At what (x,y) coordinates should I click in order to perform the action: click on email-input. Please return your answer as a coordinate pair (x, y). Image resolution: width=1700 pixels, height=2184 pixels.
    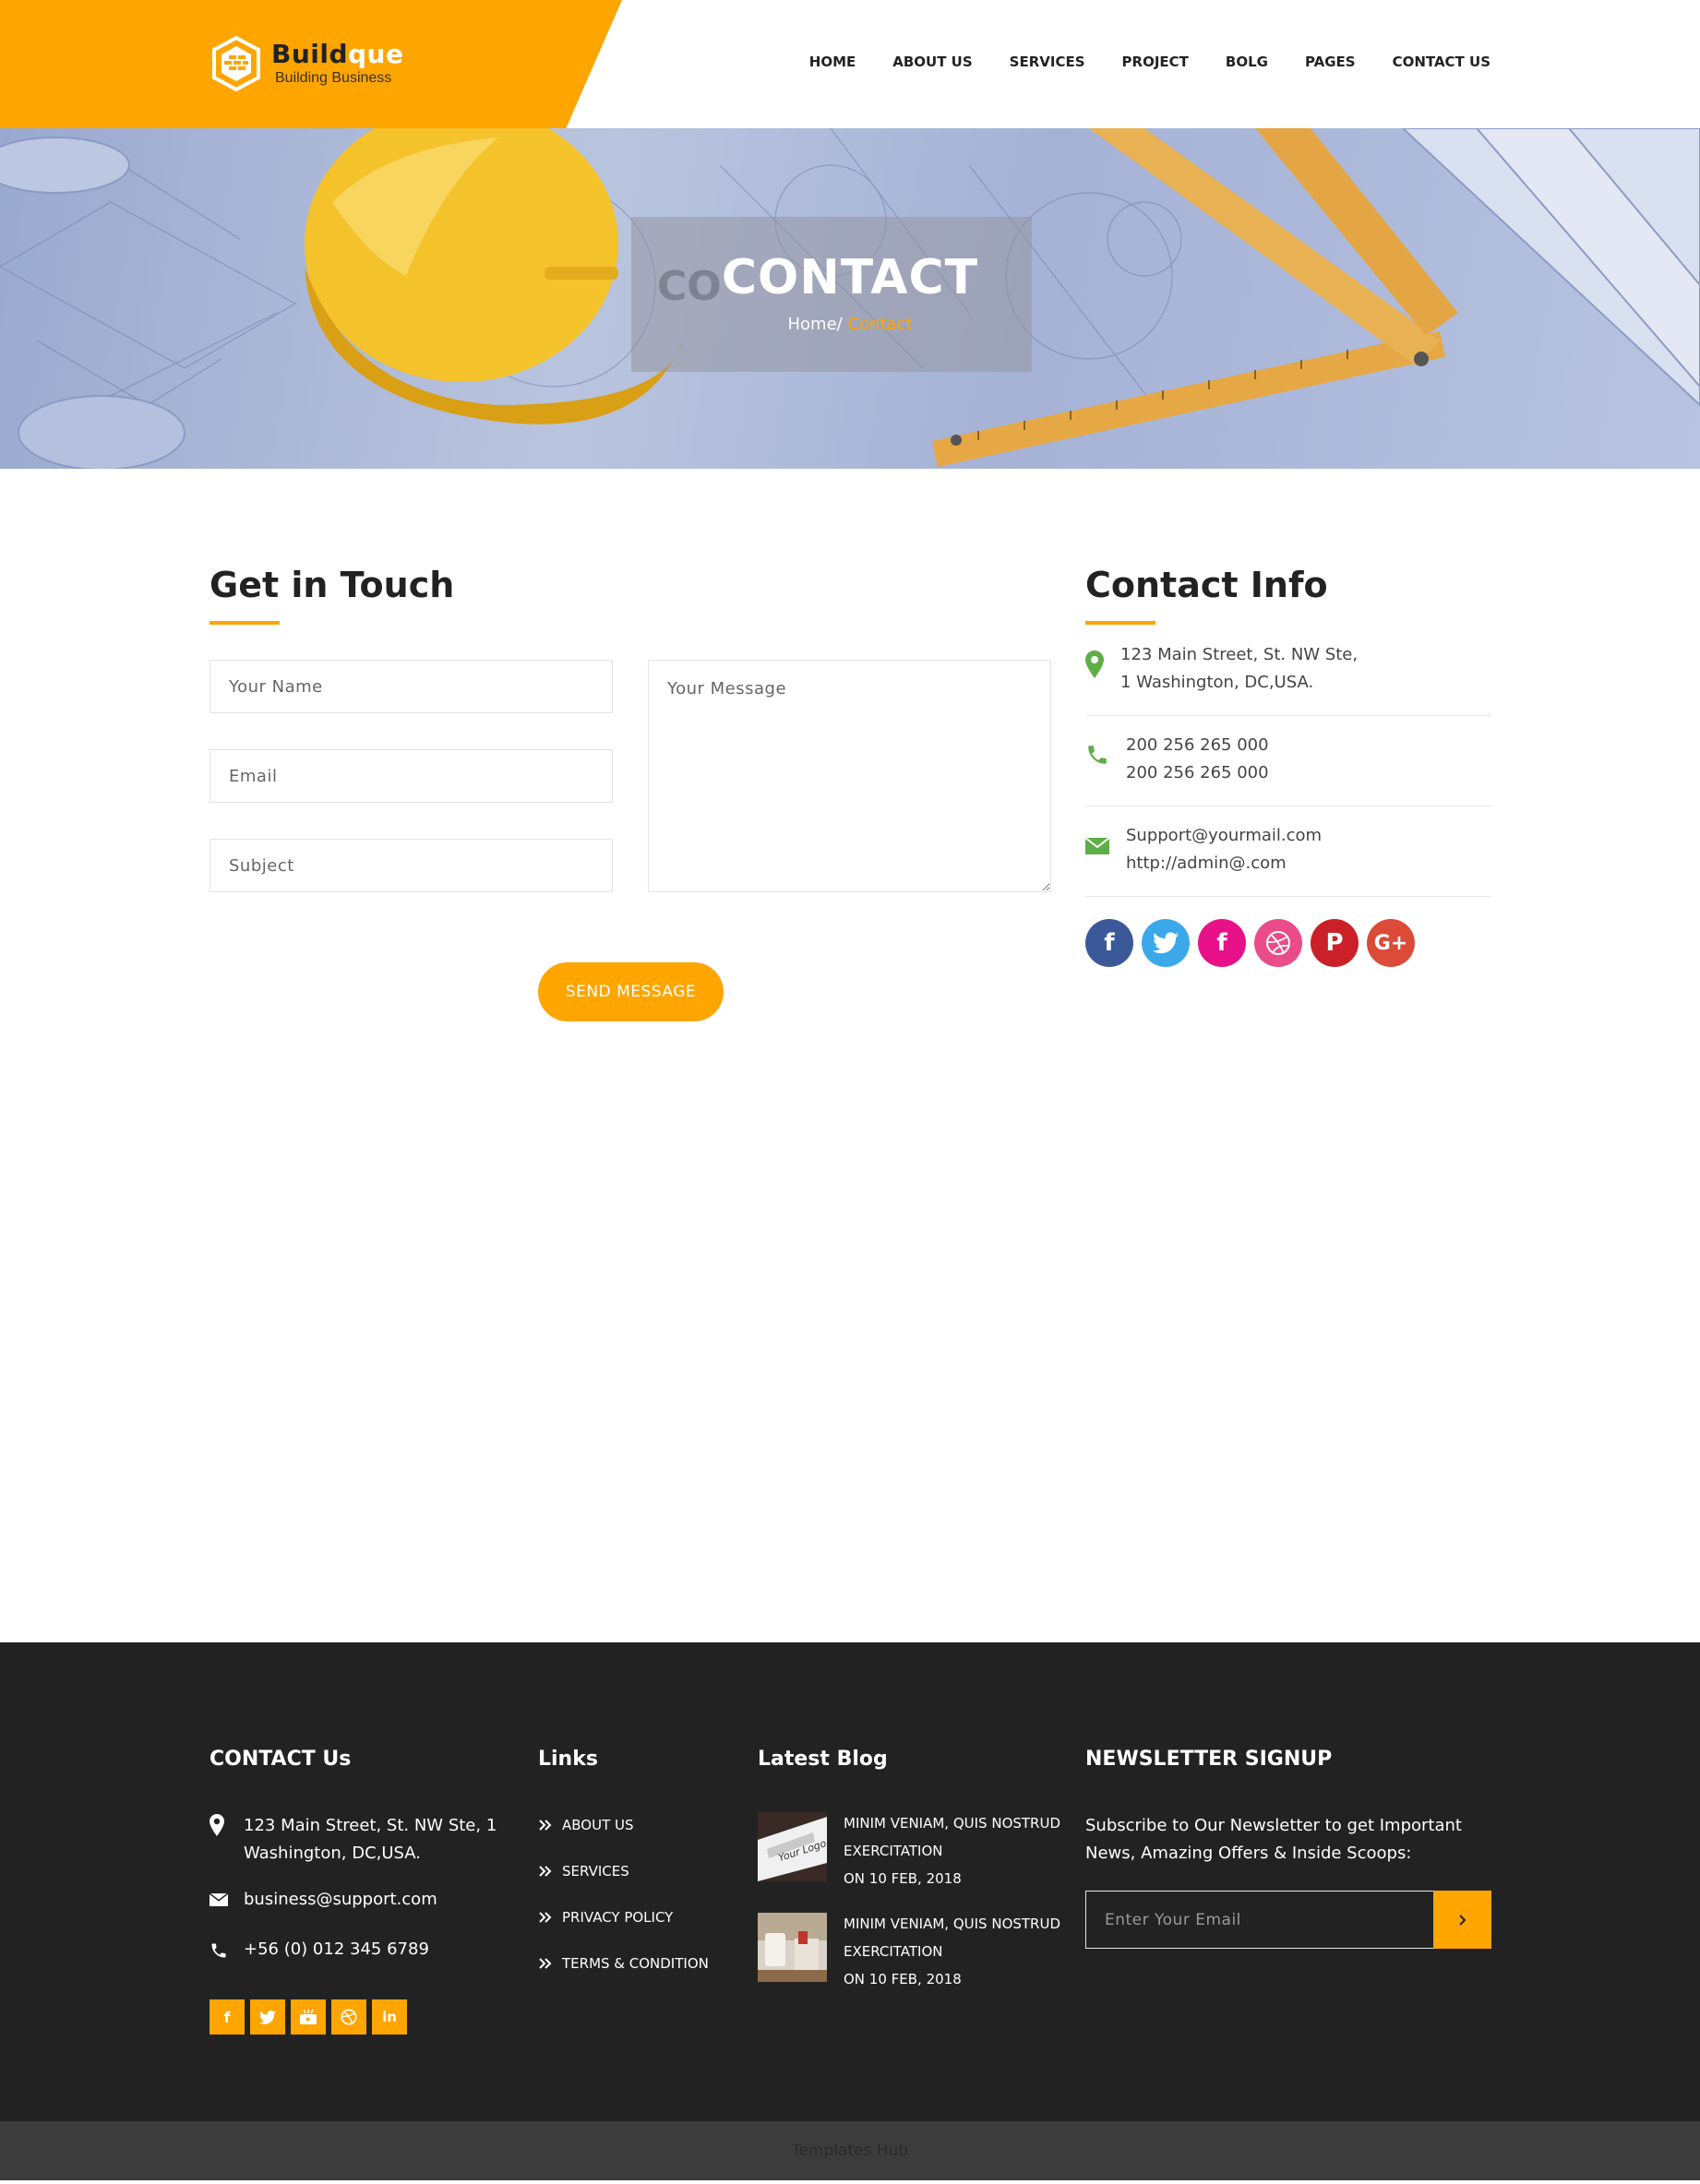
    Looking at the image, I should click on (411, 776).